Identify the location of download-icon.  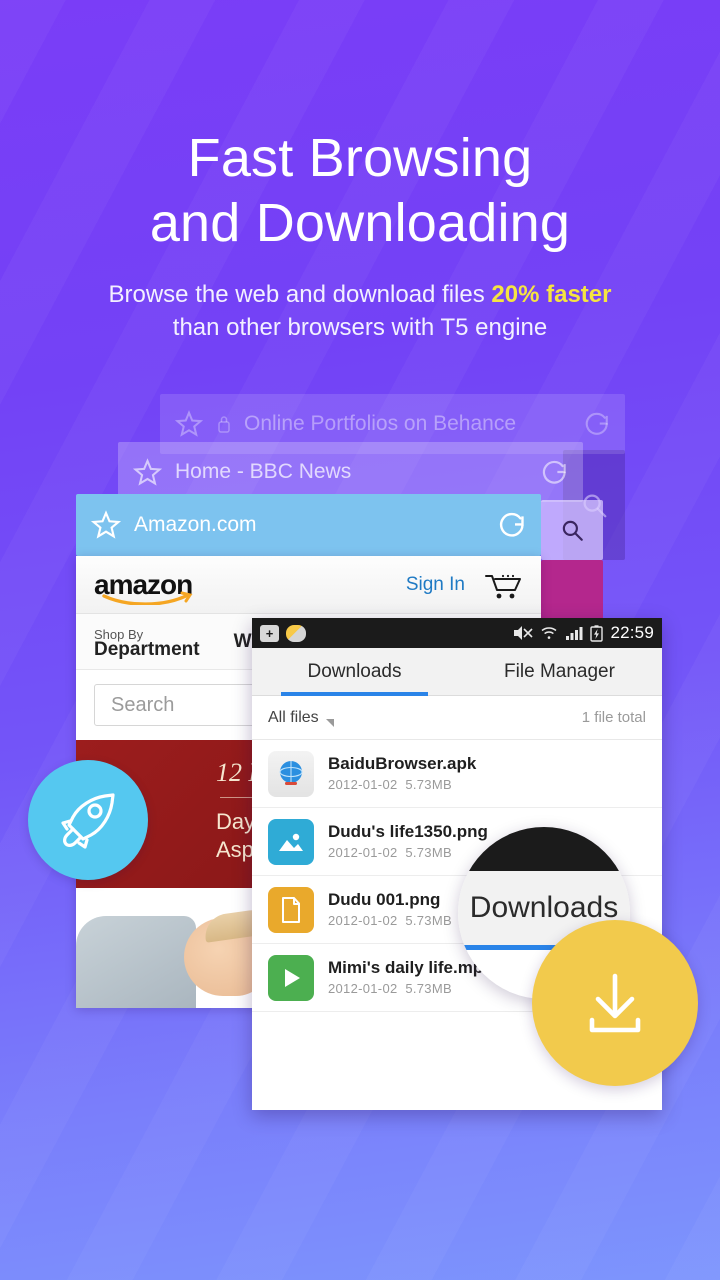
(615, 1003).